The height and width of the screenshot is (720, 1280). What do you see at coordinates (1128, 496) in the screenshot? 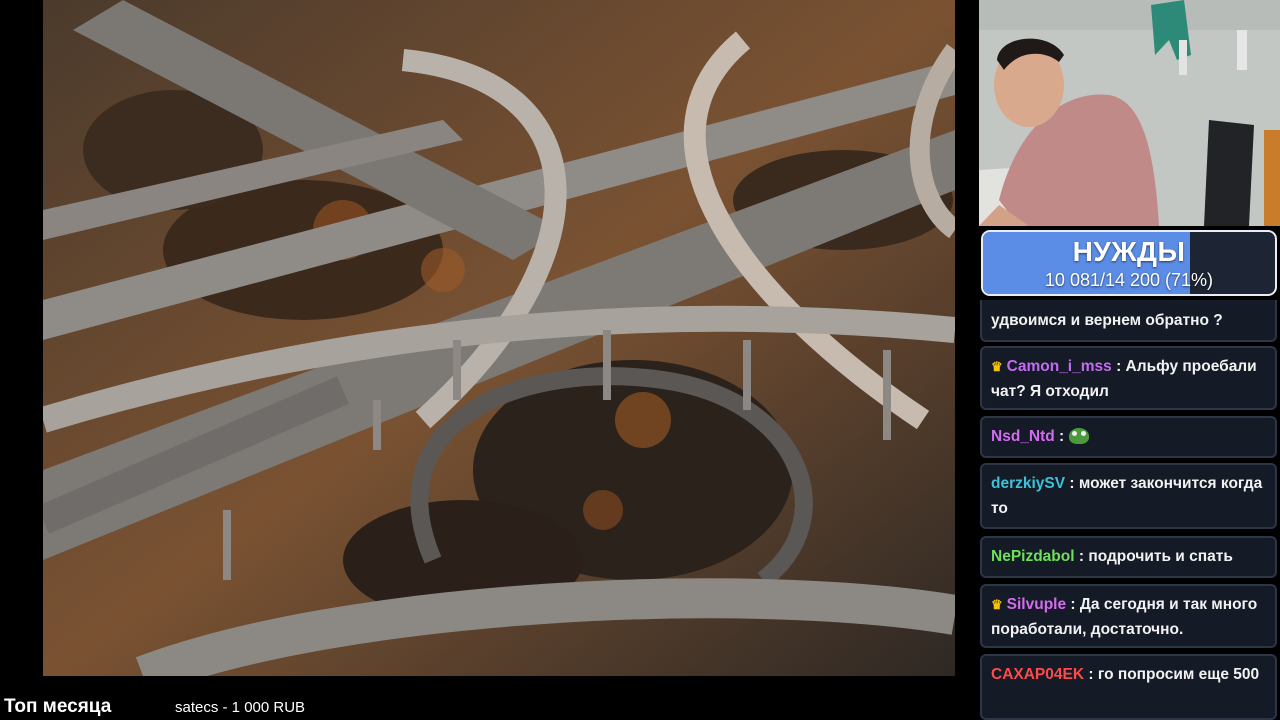
I see `chat-message: derzkiySV : может закончится когда то` at bounding box center [1128, 496].